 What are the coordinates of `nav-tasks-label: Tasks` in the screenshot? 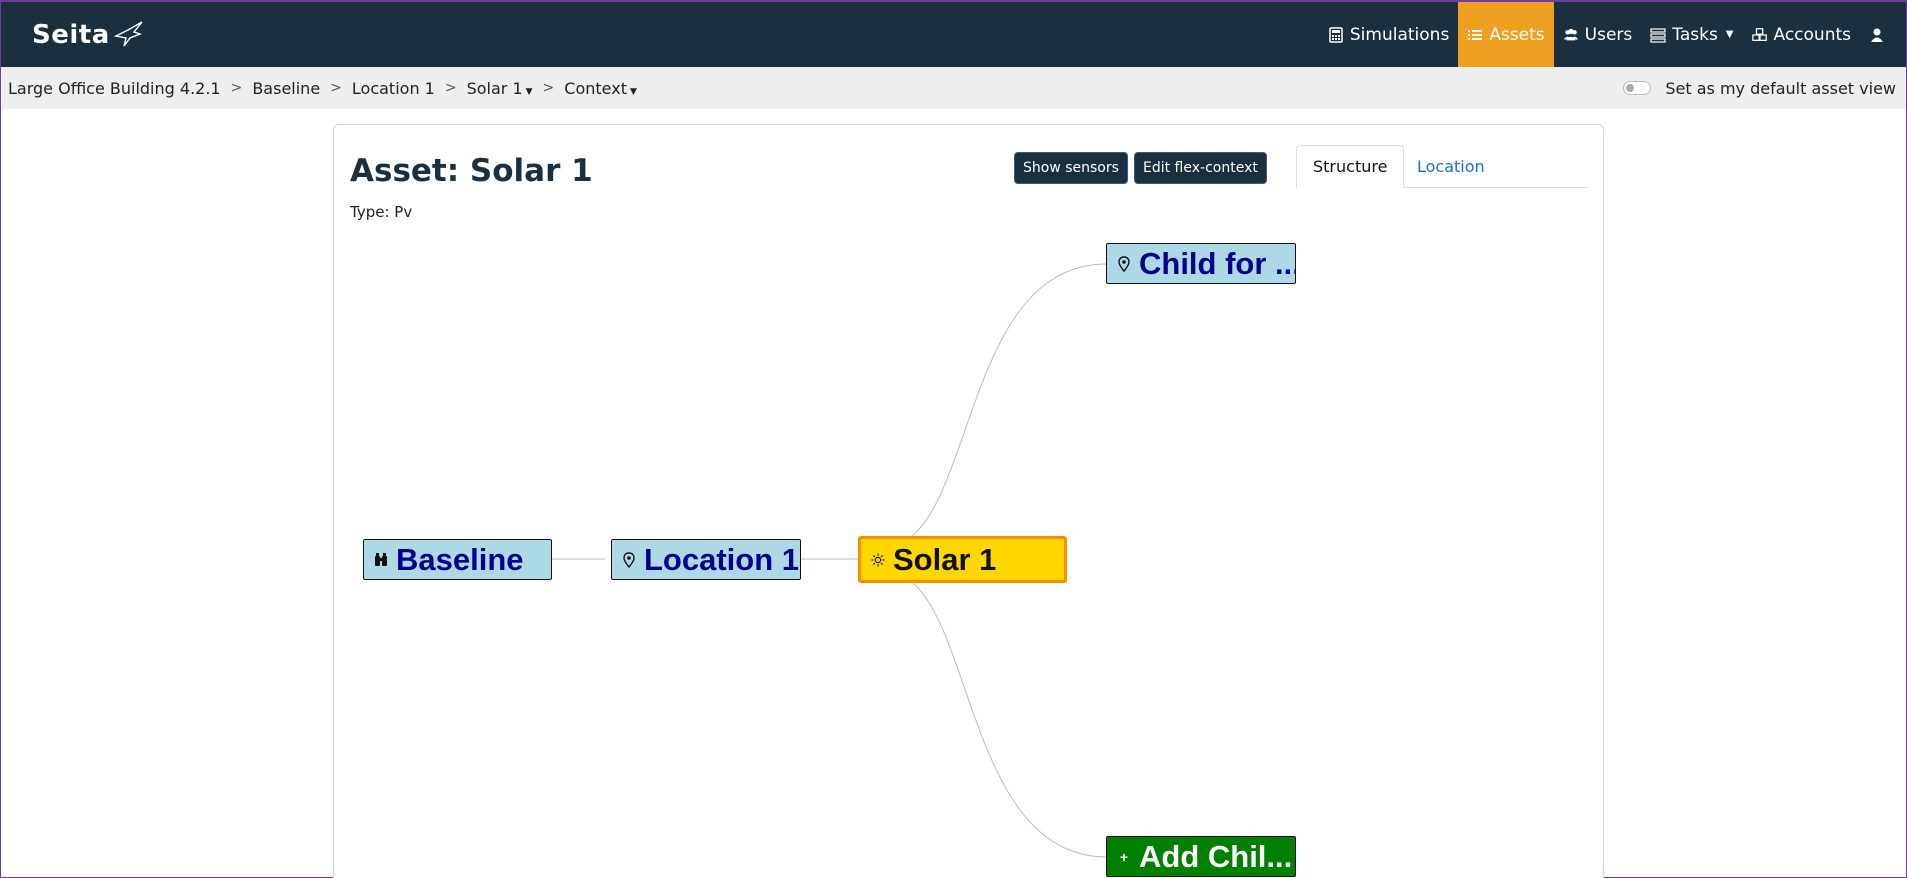 It's located at (1695, 34).